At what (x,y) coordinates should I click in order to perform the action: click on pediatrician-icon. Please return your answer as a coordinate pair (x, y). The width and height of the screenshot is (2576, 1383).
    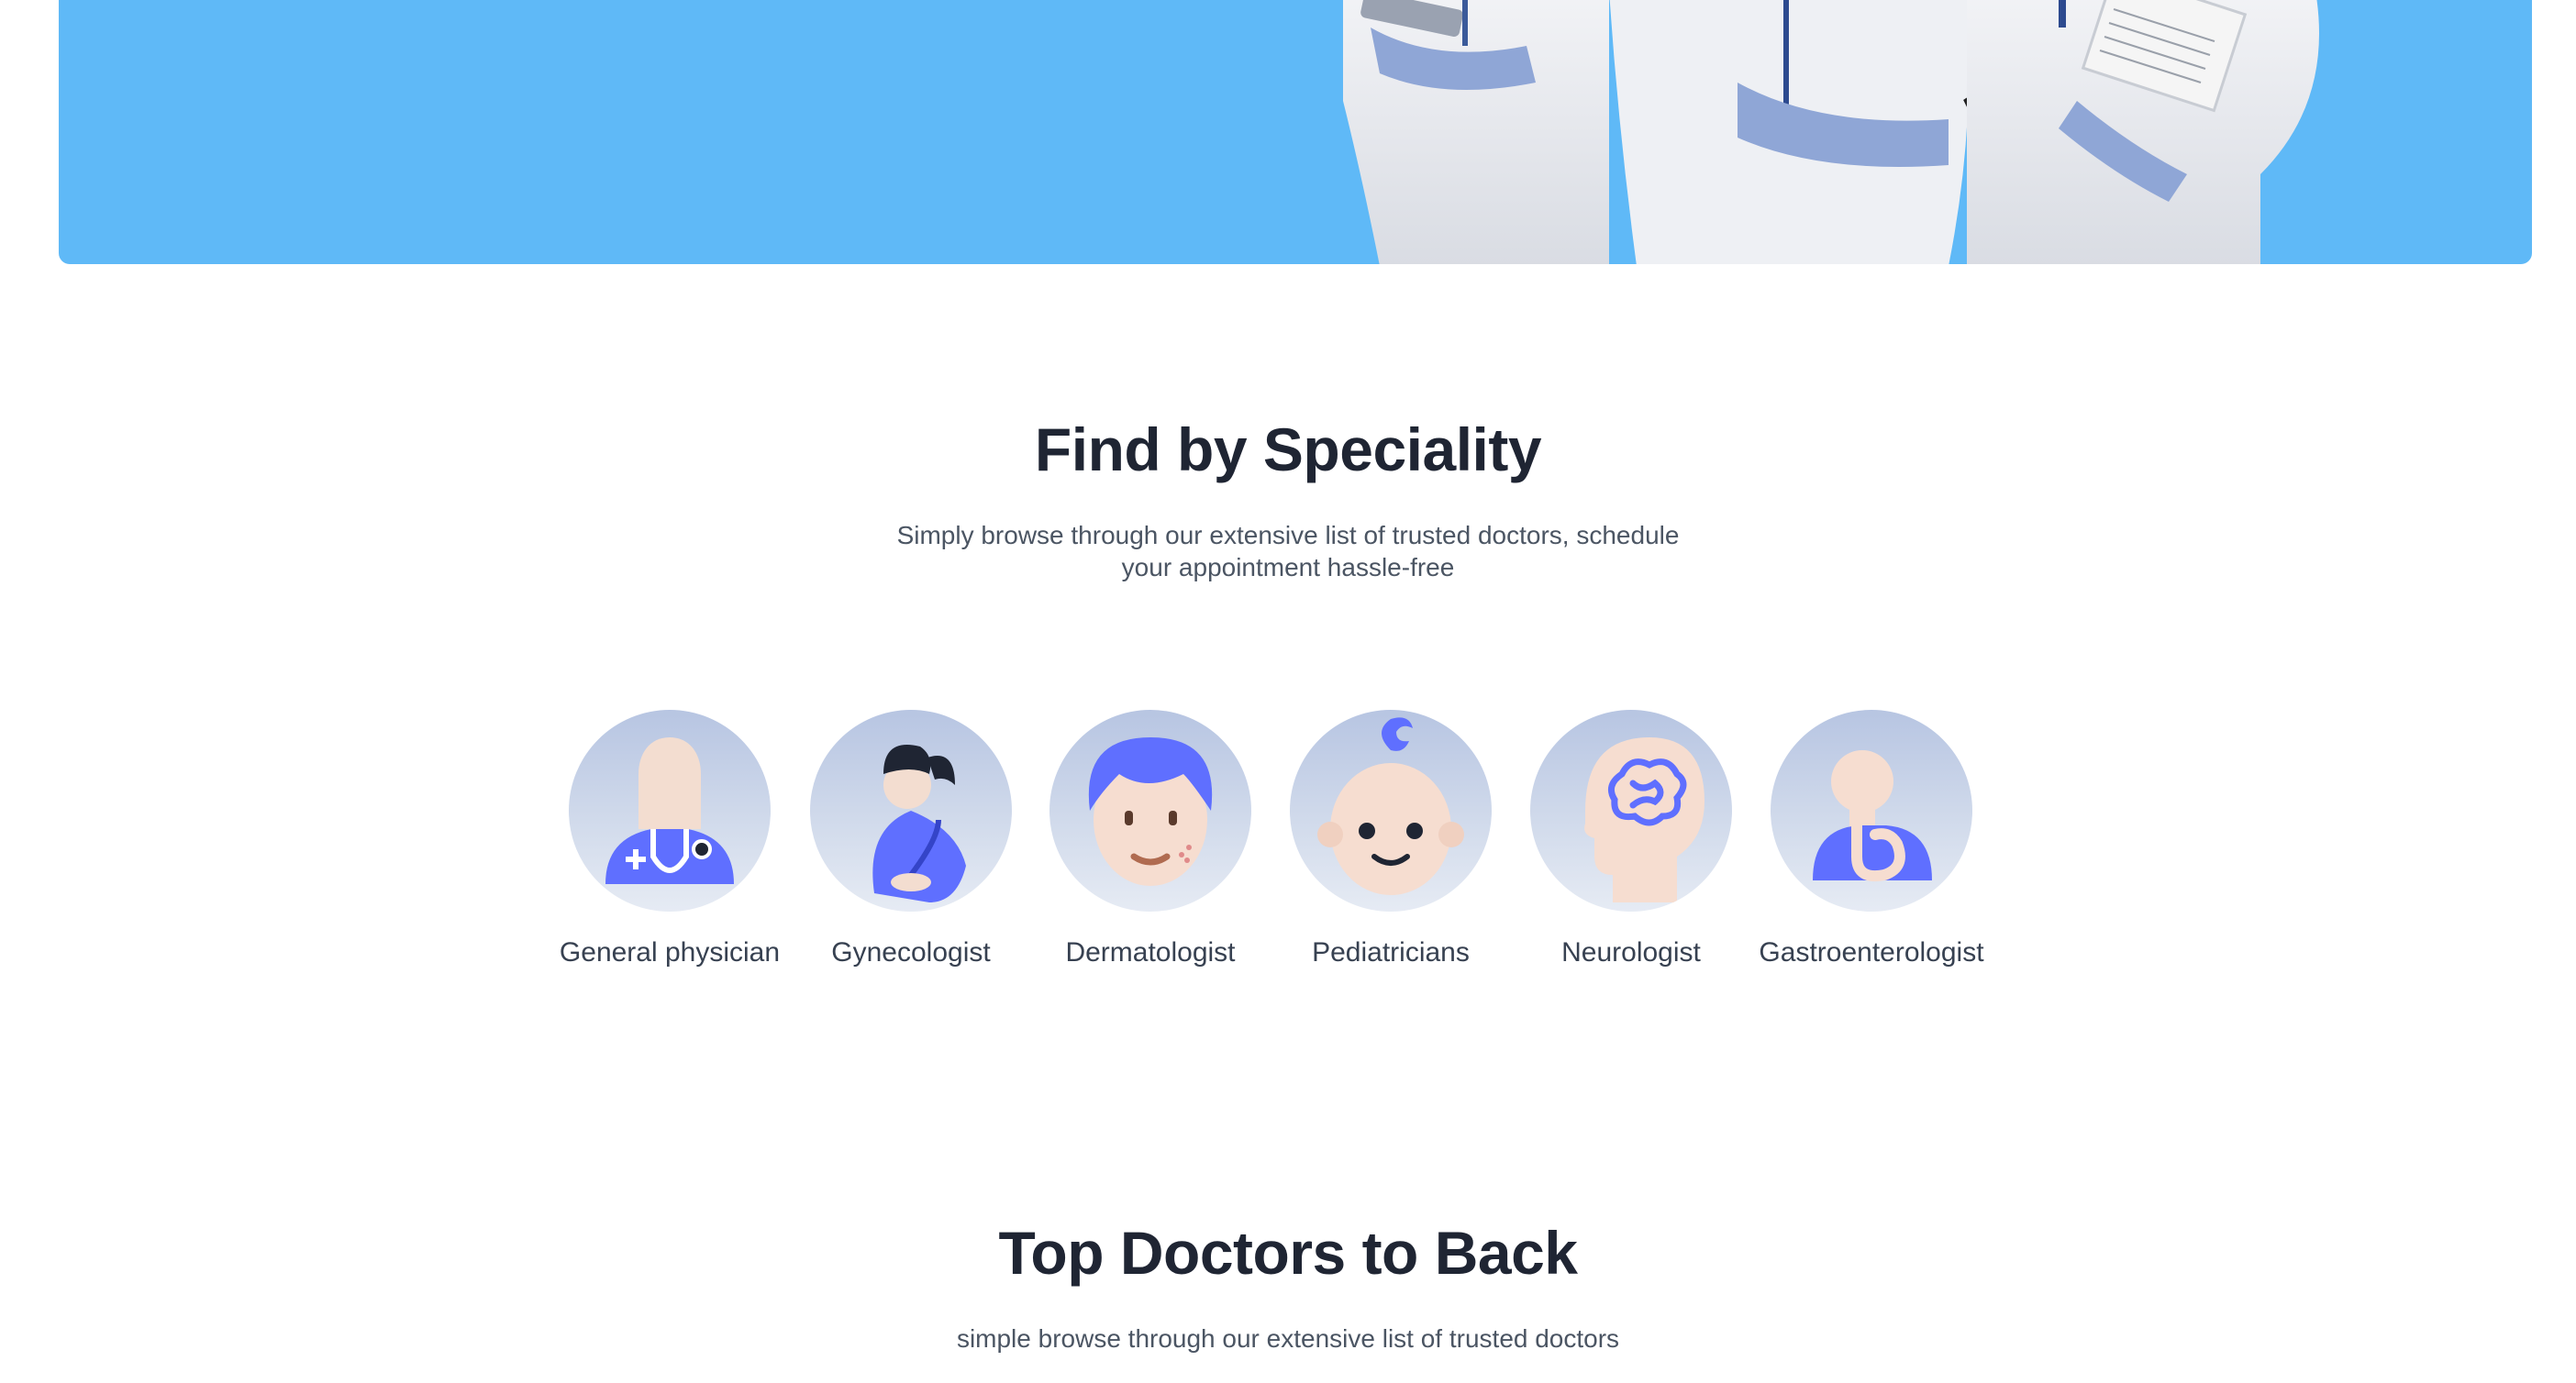
    Looking at the image, I should click on (1391, 811).